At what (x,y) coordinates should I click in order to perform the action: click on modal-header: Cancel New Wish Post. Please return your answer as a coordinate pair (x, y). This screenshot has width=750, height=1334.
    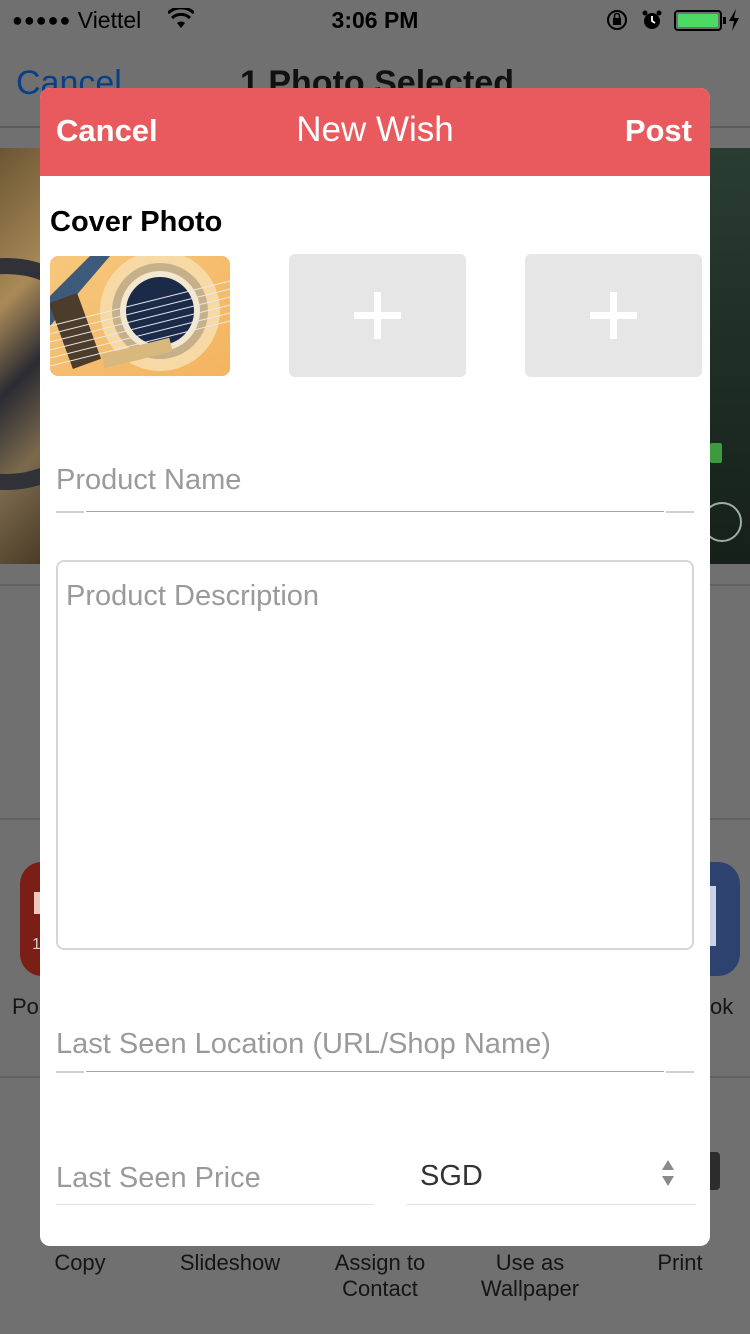
    Looking at the image, I should click on (375, 132).